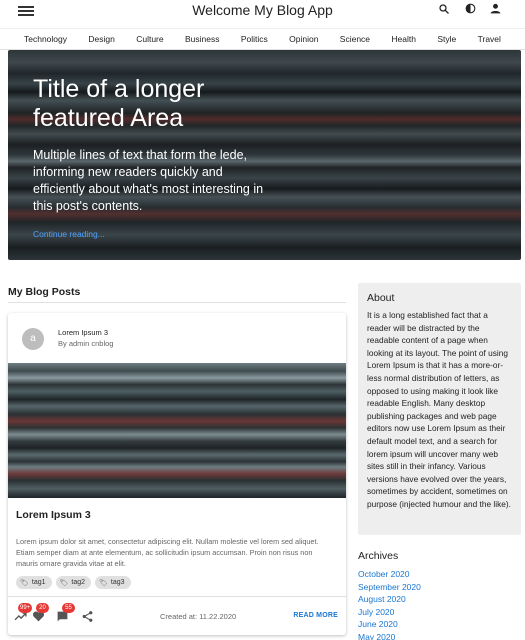 This screenshot has height=640, width=525. What do you see at coordinates (83, 332) in the screenshot?
I see `card-header-title: Lorem Ipsum 3` at bounding box center [83, 332].